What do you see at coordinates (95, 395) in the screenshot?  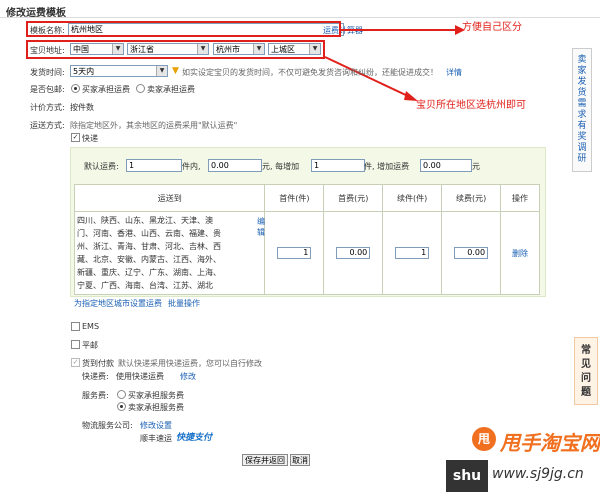 I see `service-fee-label: 服务费:` at bounding box center [95, 395].